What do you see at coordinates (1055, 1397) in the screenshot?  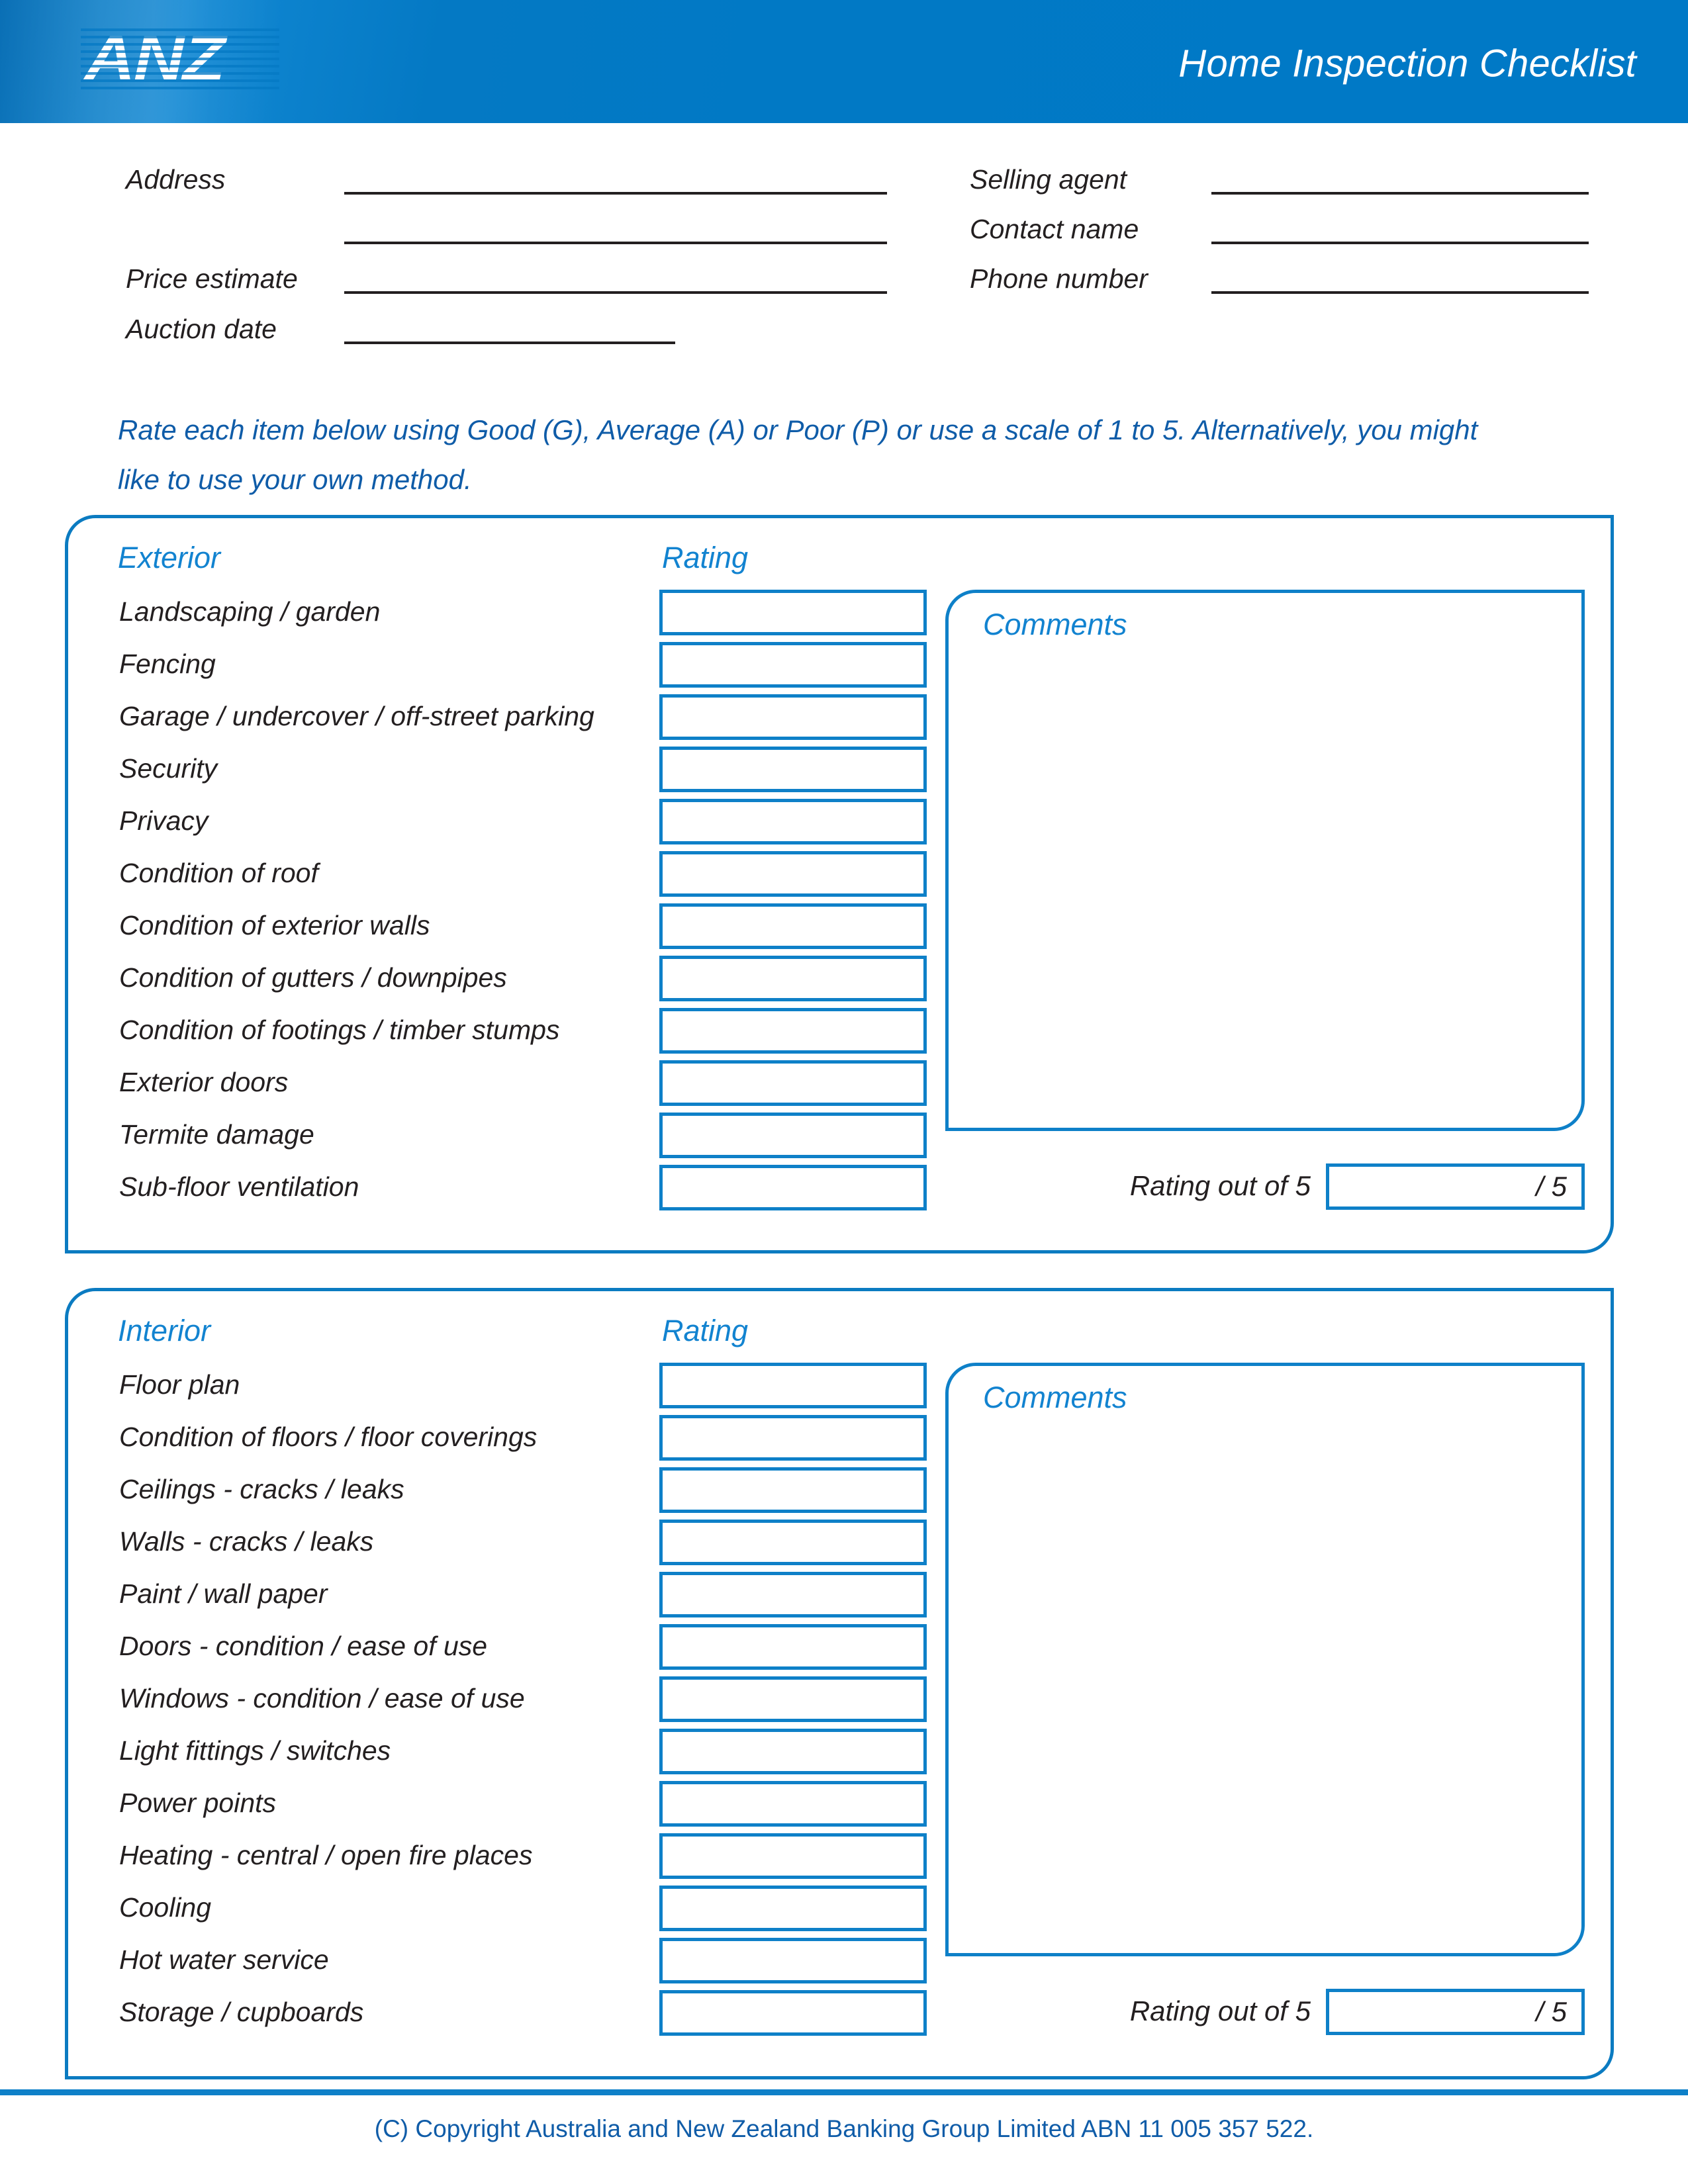 I see `comments-label-interior: Comments` at bounding box center [1055, 1397].